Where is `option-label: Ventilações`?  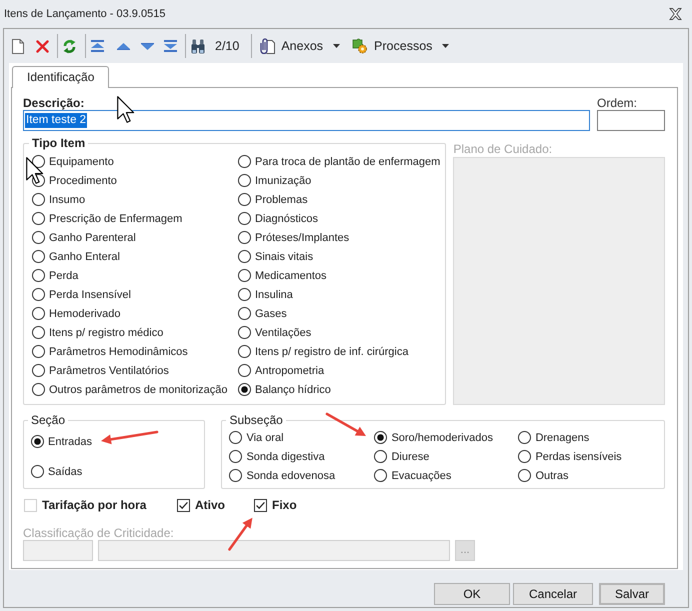
option-label: Ventilações is located at coordinates (283, 332).